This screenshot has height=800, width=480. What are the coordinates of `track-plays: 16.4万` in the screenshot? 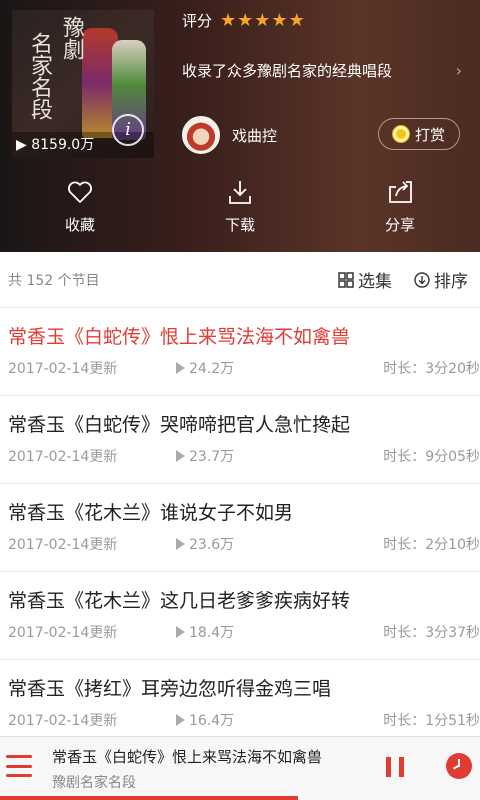 It's located at (205, 720).